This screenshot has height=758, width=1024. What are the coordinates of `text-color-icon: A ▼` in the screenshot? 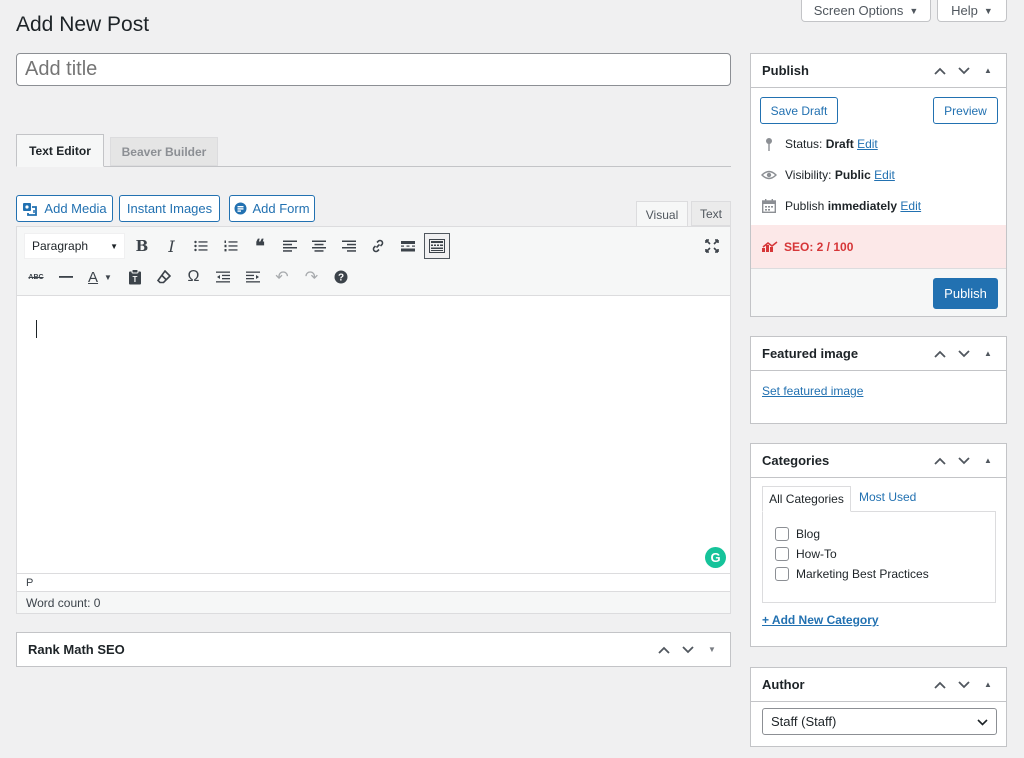 It's located at (100, 277).